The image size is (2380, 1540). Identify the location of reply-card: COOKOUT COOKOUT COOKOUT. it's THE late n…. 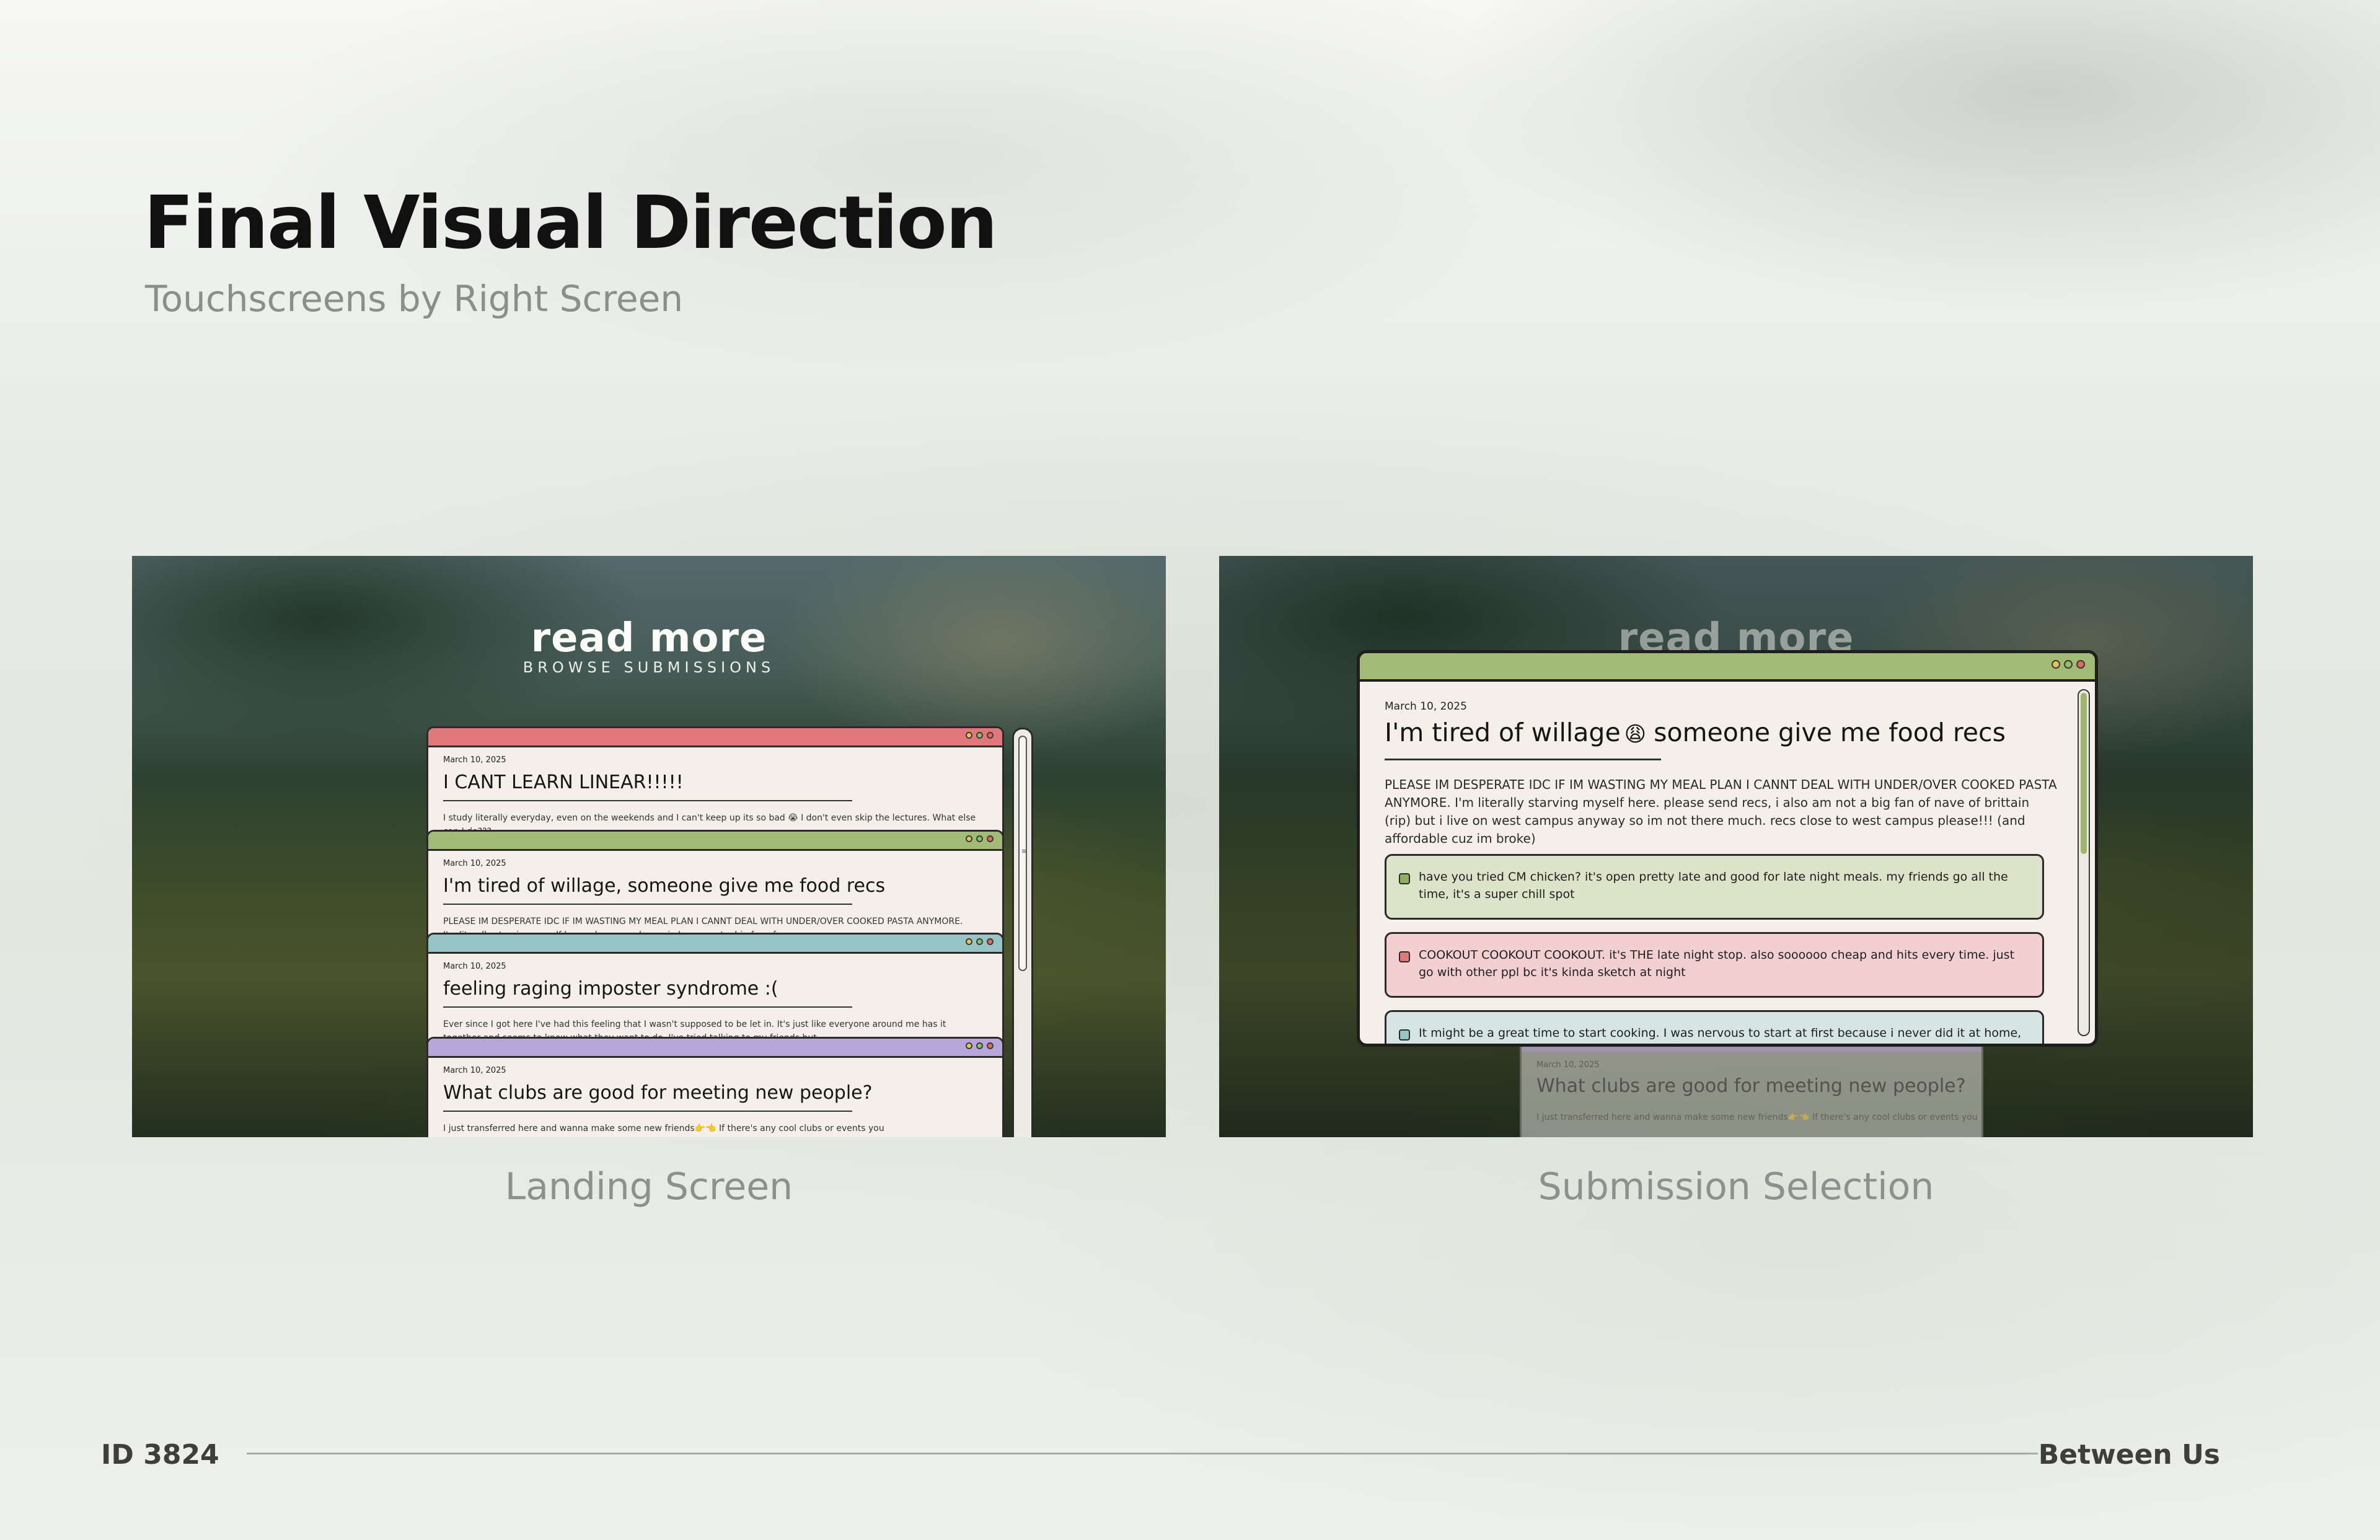
(1714, 965).